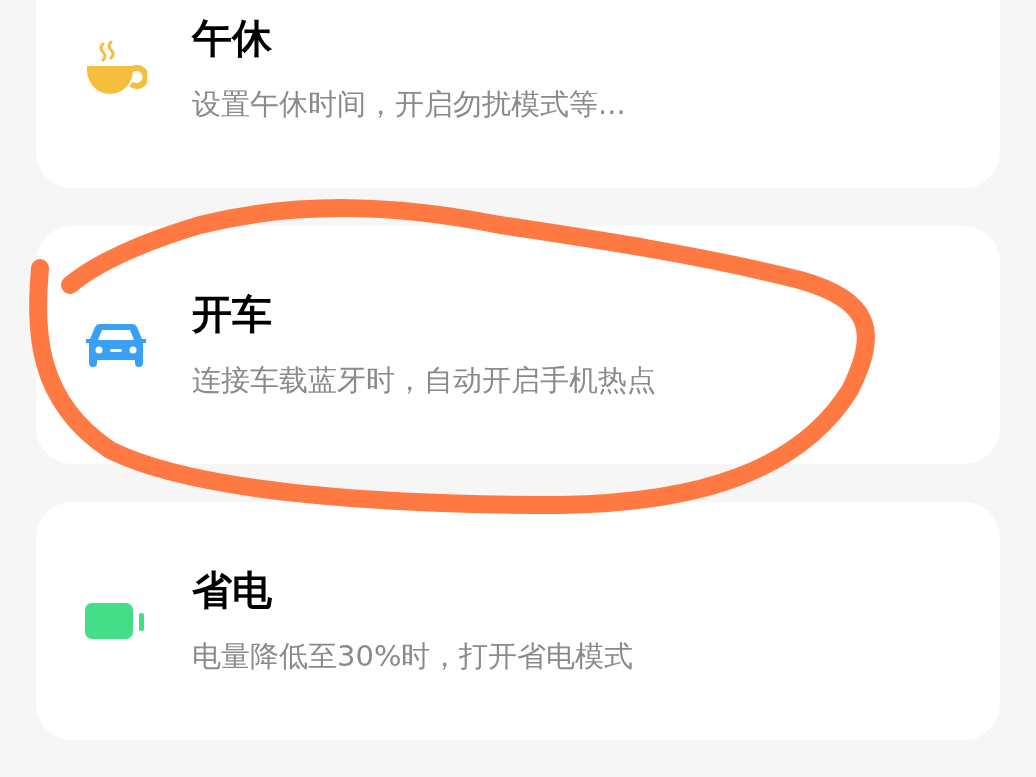  Describe the element at coordinates (424, 380) in the screenshot. I see `mode-description: 连接车载蓝牙时，自动开启手机热点` at that location.